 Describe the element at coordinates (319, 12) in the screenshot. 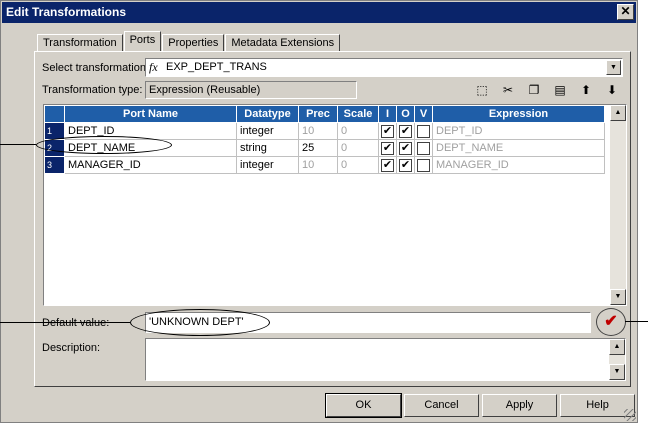

I see `title-bar: Edit Transformations ✕` at that location.